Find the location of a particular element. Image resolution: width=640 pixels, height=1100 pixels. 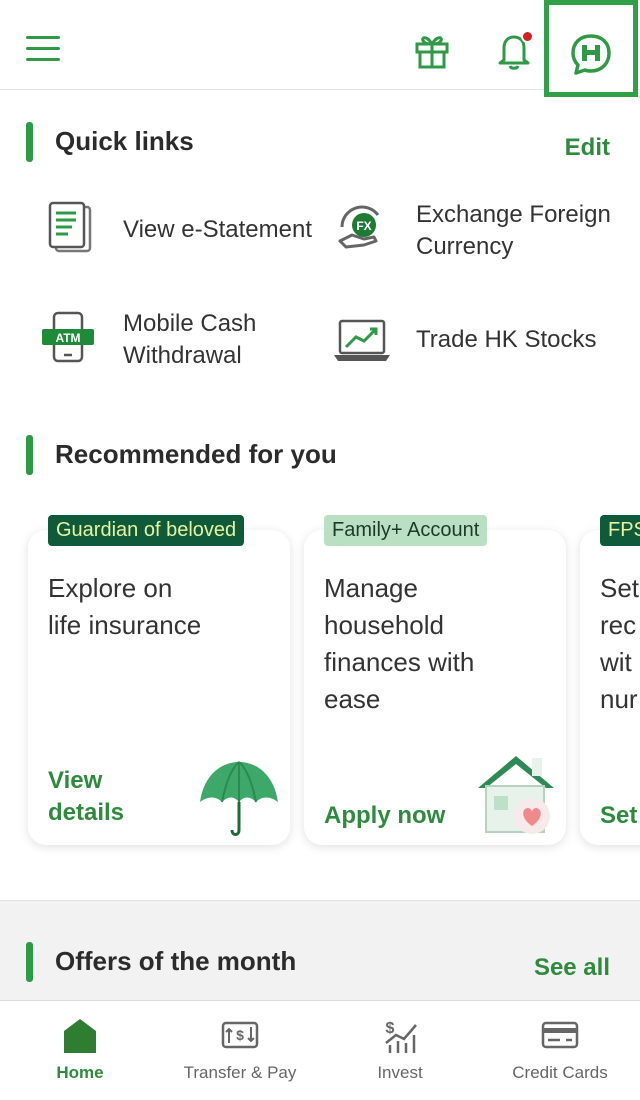

nav-label: Home is located at coordinates (80, 1072).